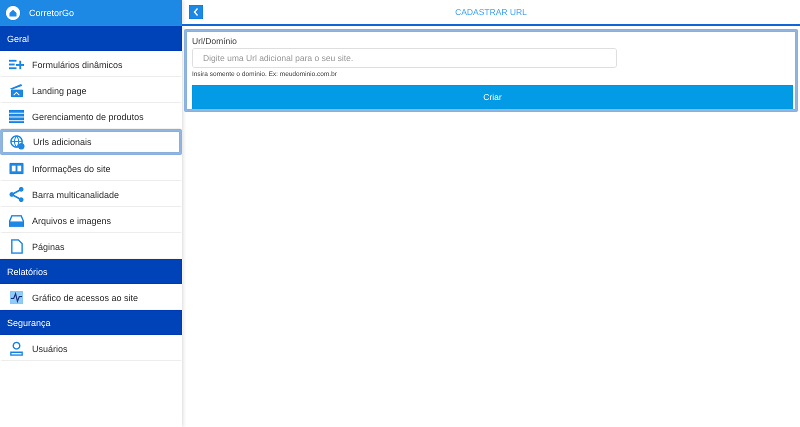 This screenshot has height=427, width=800. What do you see at coordinates (91, 297) in the screenshot?
I see `sidebar-item: Gráfico de acessos ao site` at bounding box center [91, 297].